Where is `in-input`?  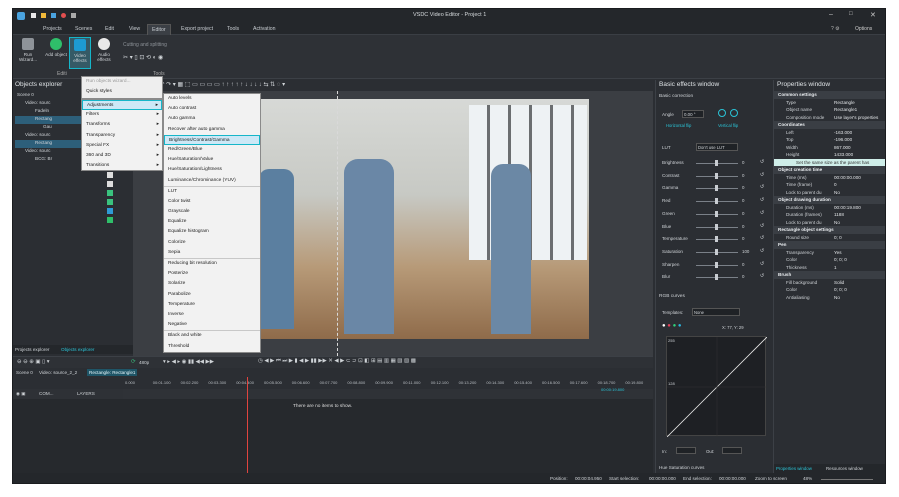
in-input is located at coordinates (686, 450).